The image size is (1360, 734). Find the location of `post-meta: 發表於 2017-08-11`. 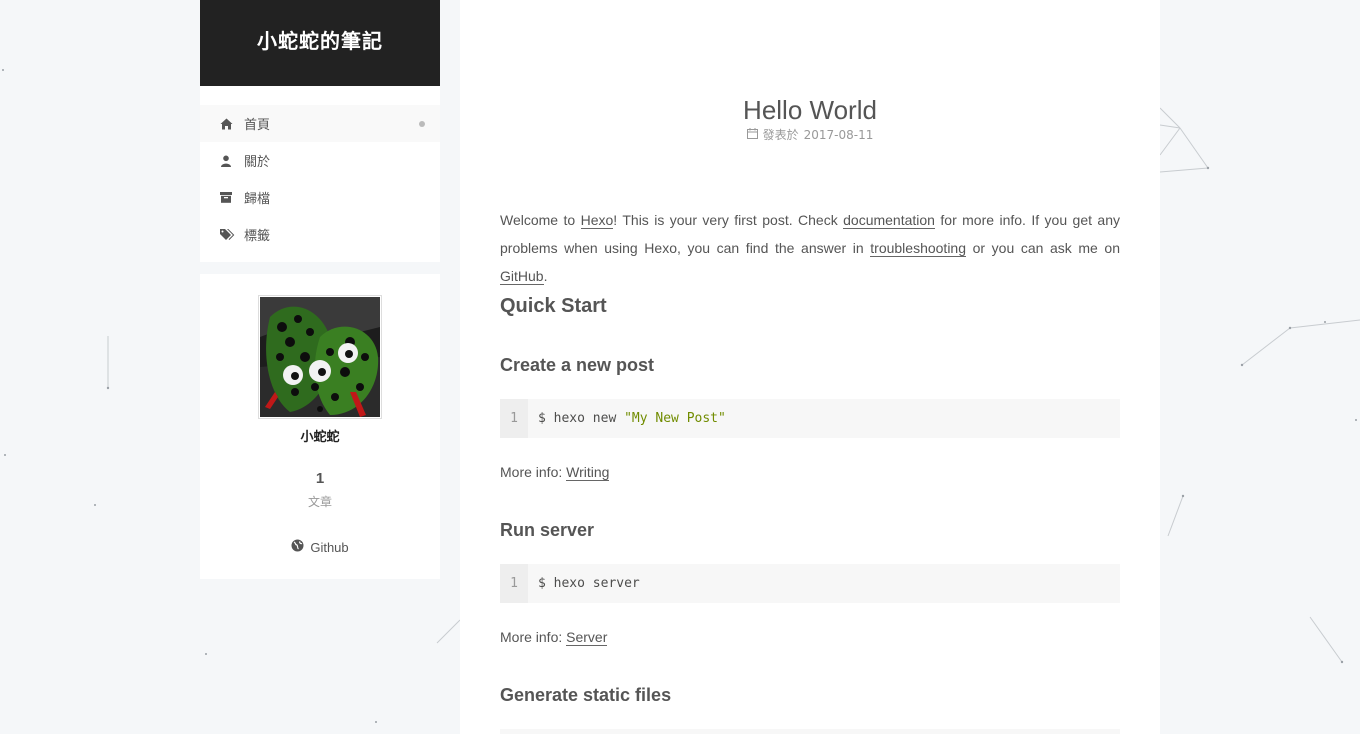

post-meta: 發表於 2017-08-11 is located at coordinates (810, 134).